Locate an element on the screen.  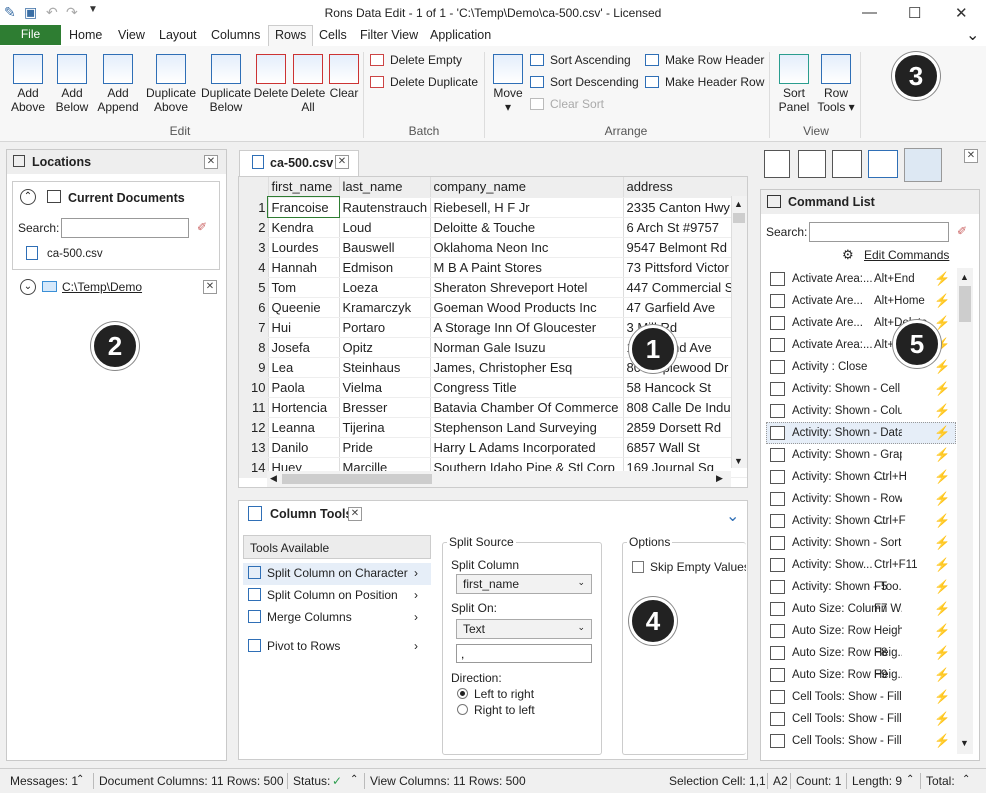
row-number: 8 is located at coordinates (254, 347).